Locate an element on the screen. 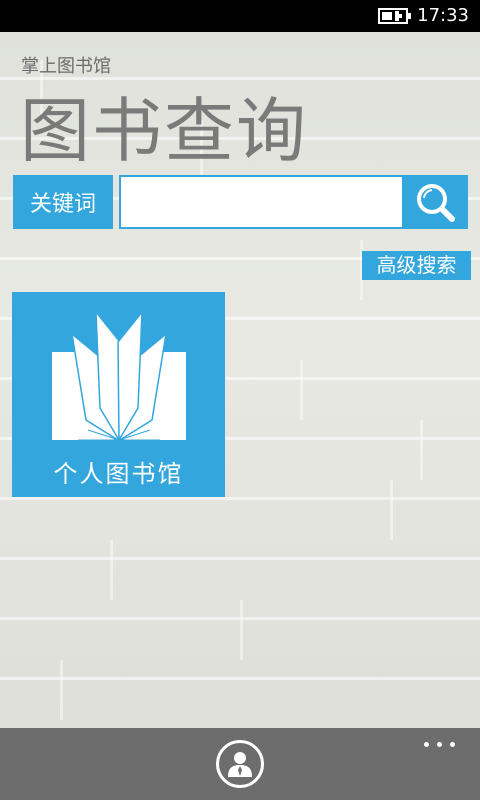 This screenshot has width=480, height=800. more-options-button is located at coordinates (440, 744).